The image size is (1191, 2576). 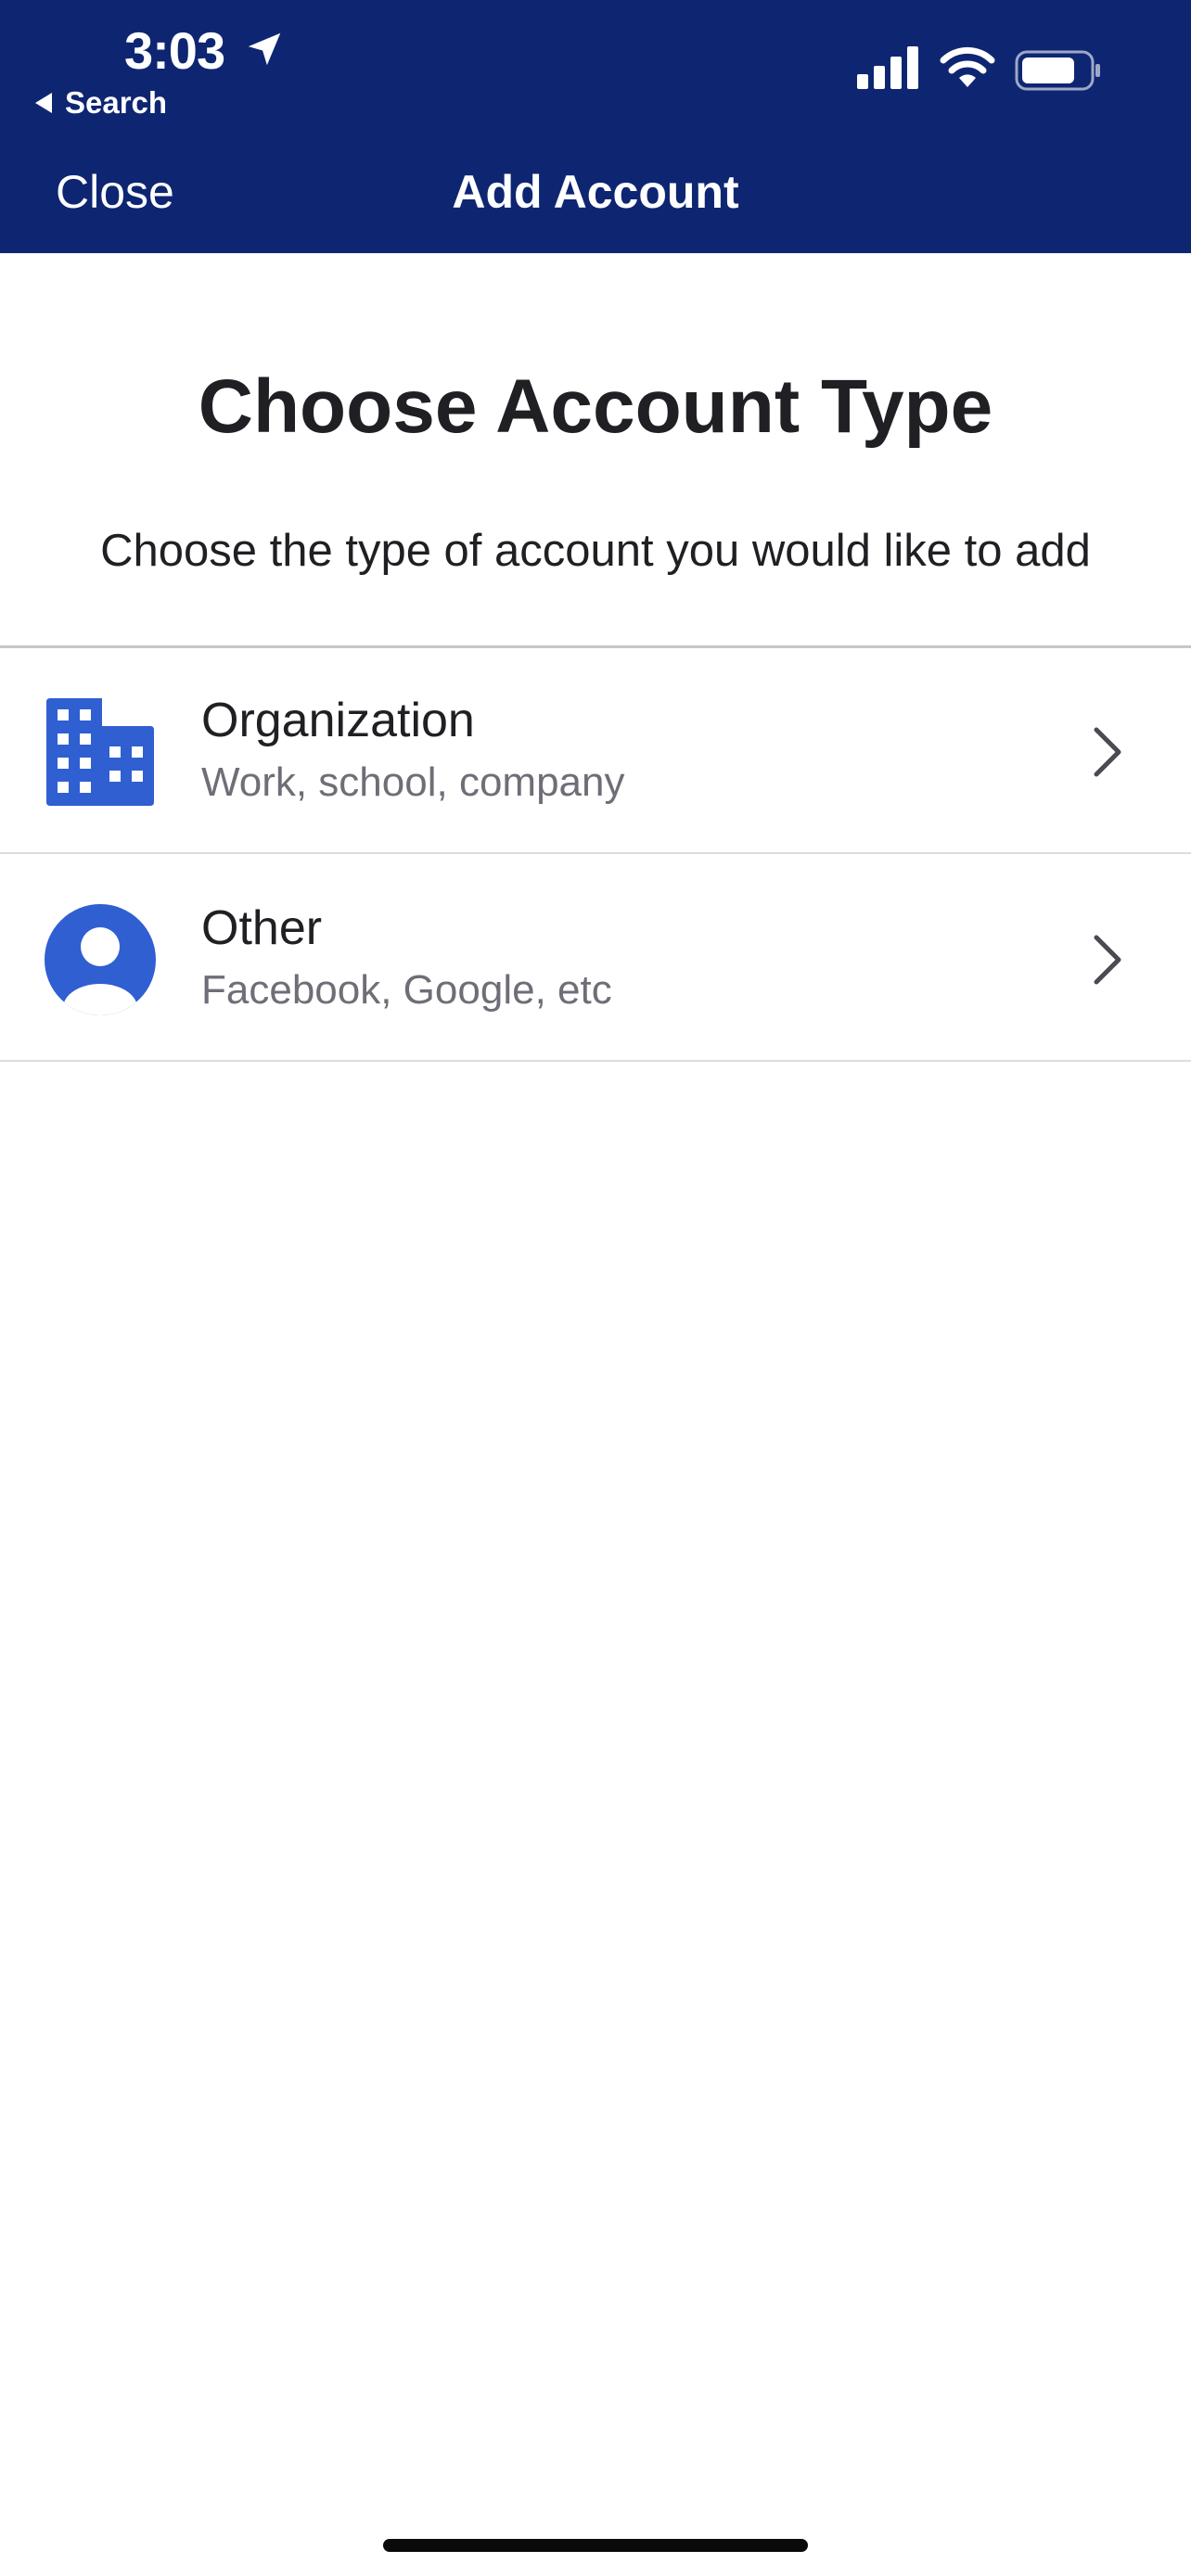 What do you see at coordinates (595, 126) in the screenshot?
I see `app-header: 3:03 Search Close Add Account` at bounding box center [595, 126].